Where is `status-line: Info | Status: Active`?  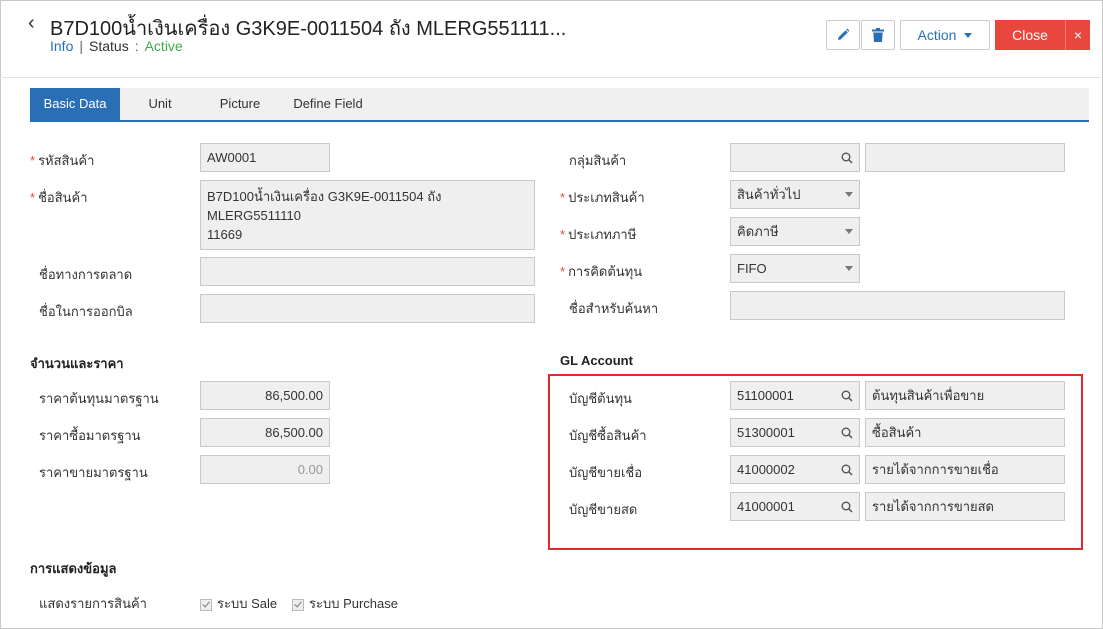 status-line: Info | Status: Active is located at coordinates (116, 46).